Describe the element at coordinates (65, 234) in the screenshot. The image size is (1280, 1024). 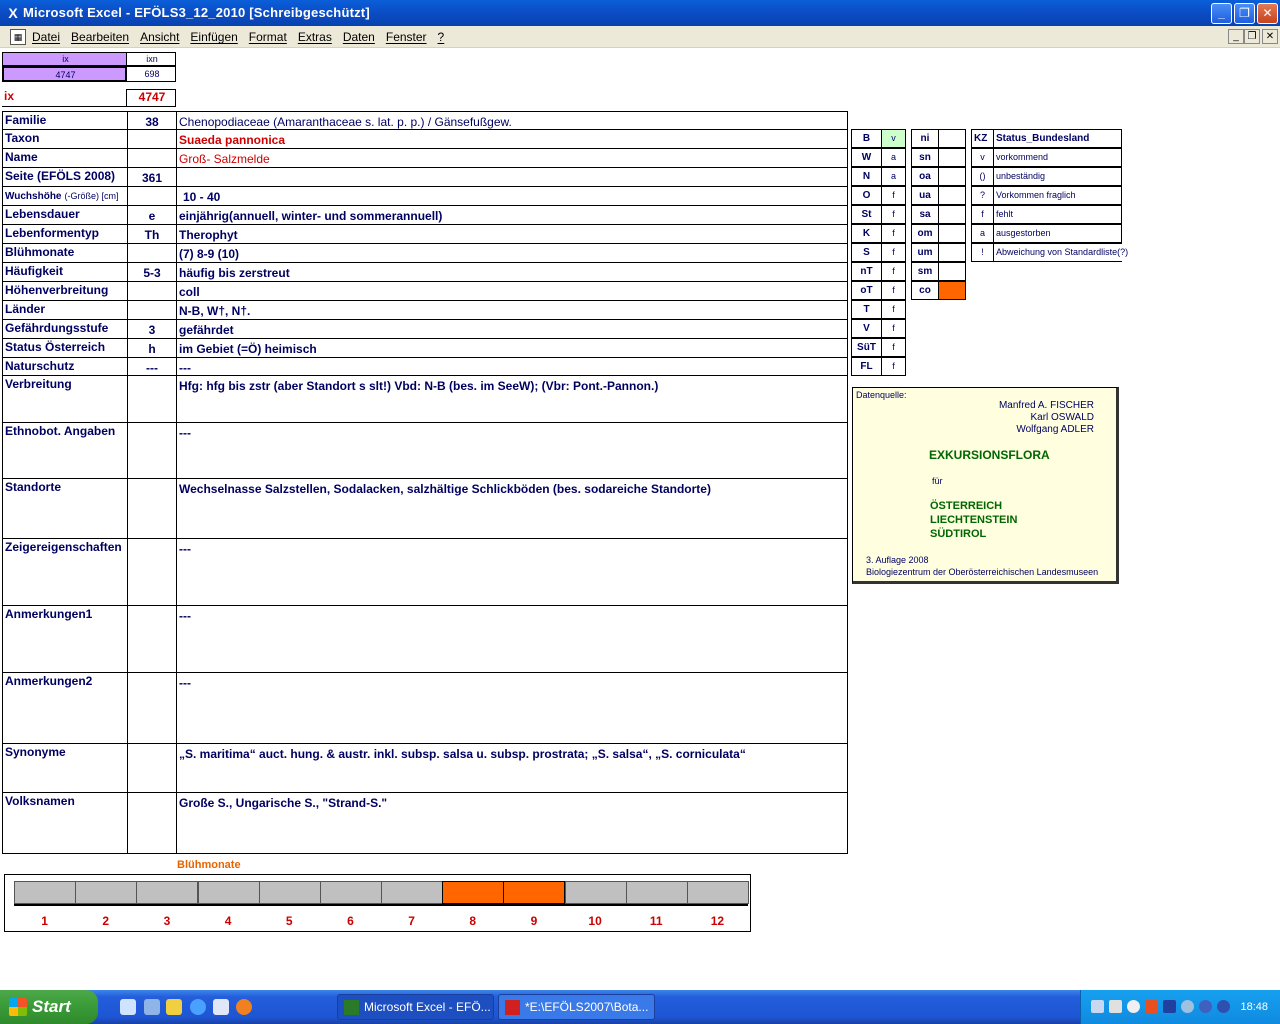
I see `row-label: Lebenformentyp` at that location.